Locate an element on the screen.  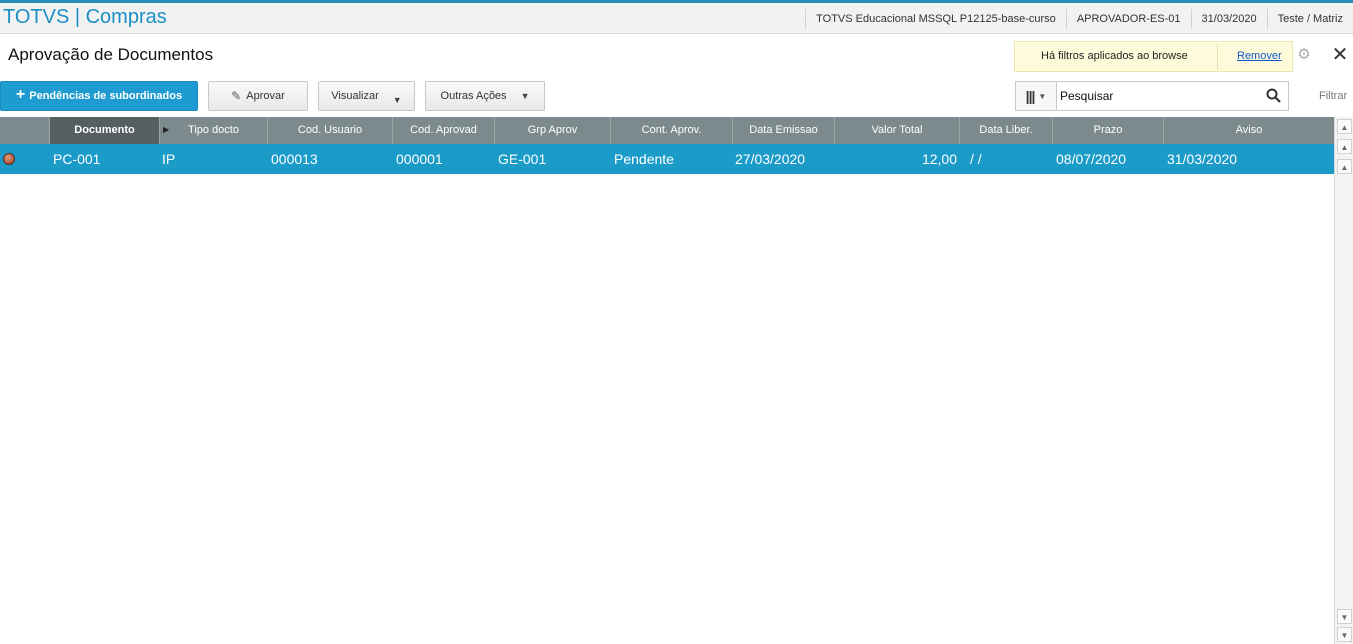
cell-valor-total: 12,00 is located at coordinates (939, 159).